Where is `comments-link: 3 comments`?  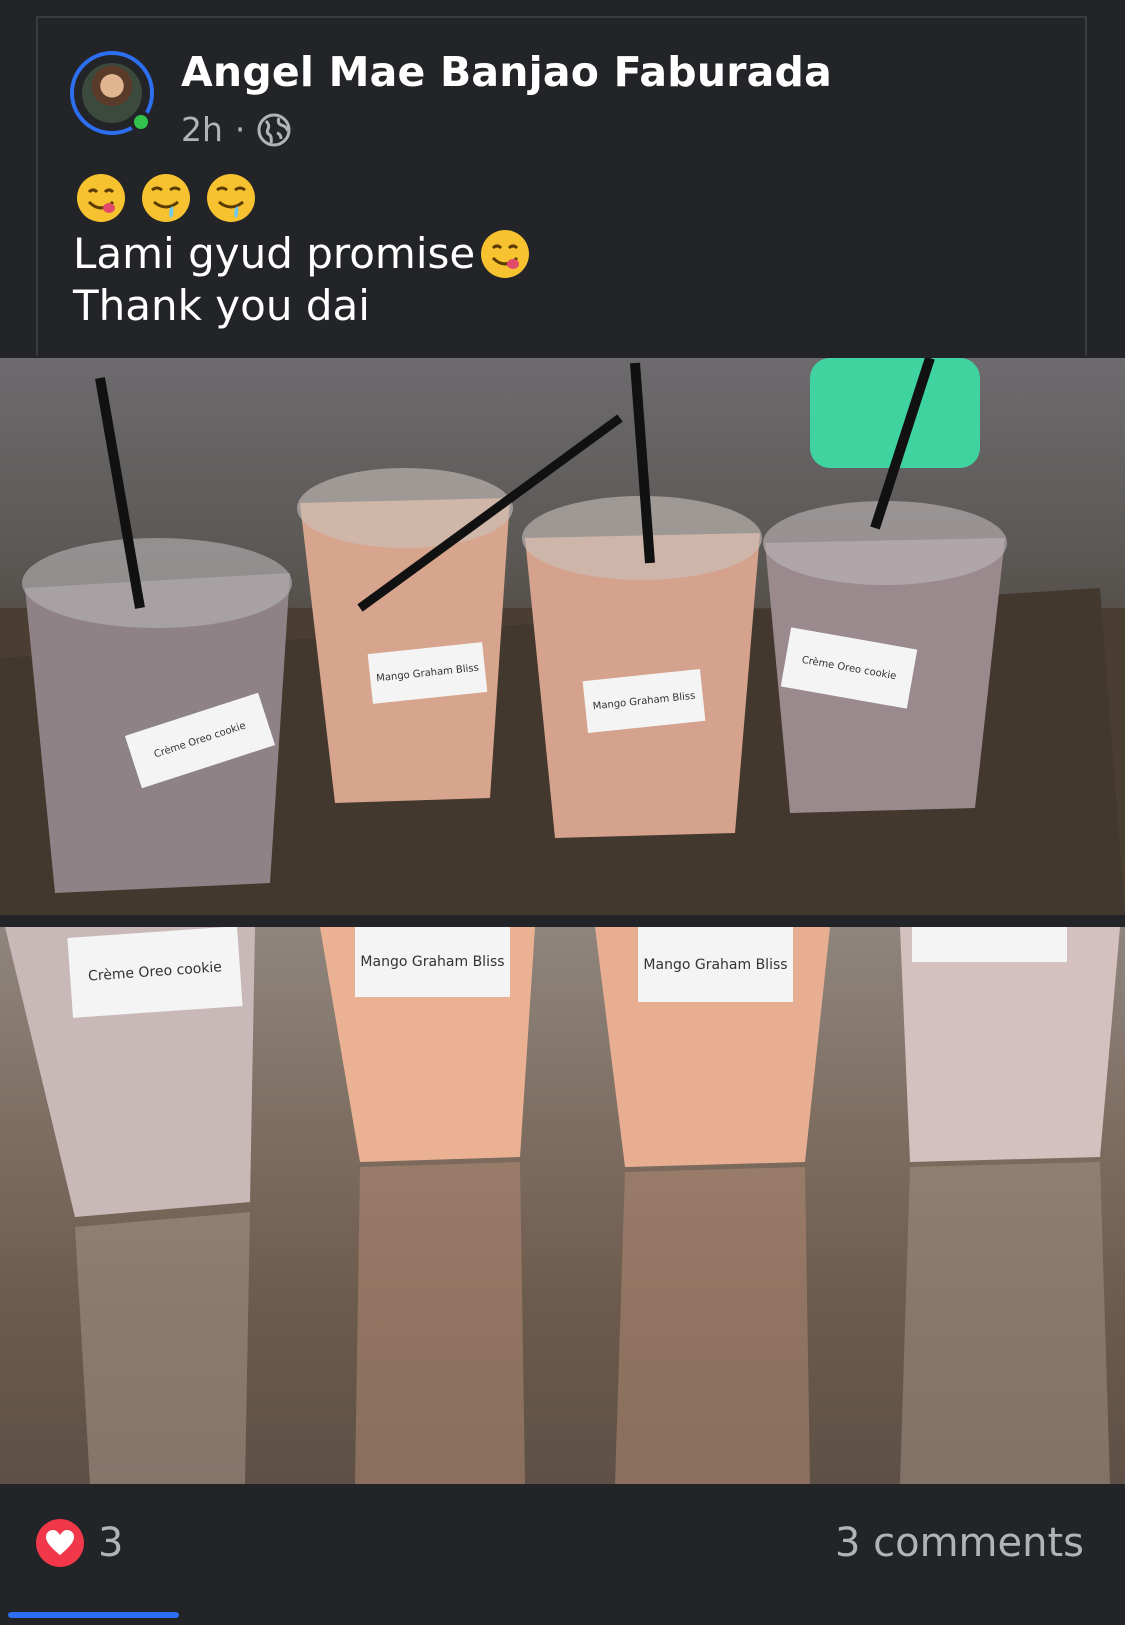
comments-link: 3 comments is located at coordinates (959, 1543).